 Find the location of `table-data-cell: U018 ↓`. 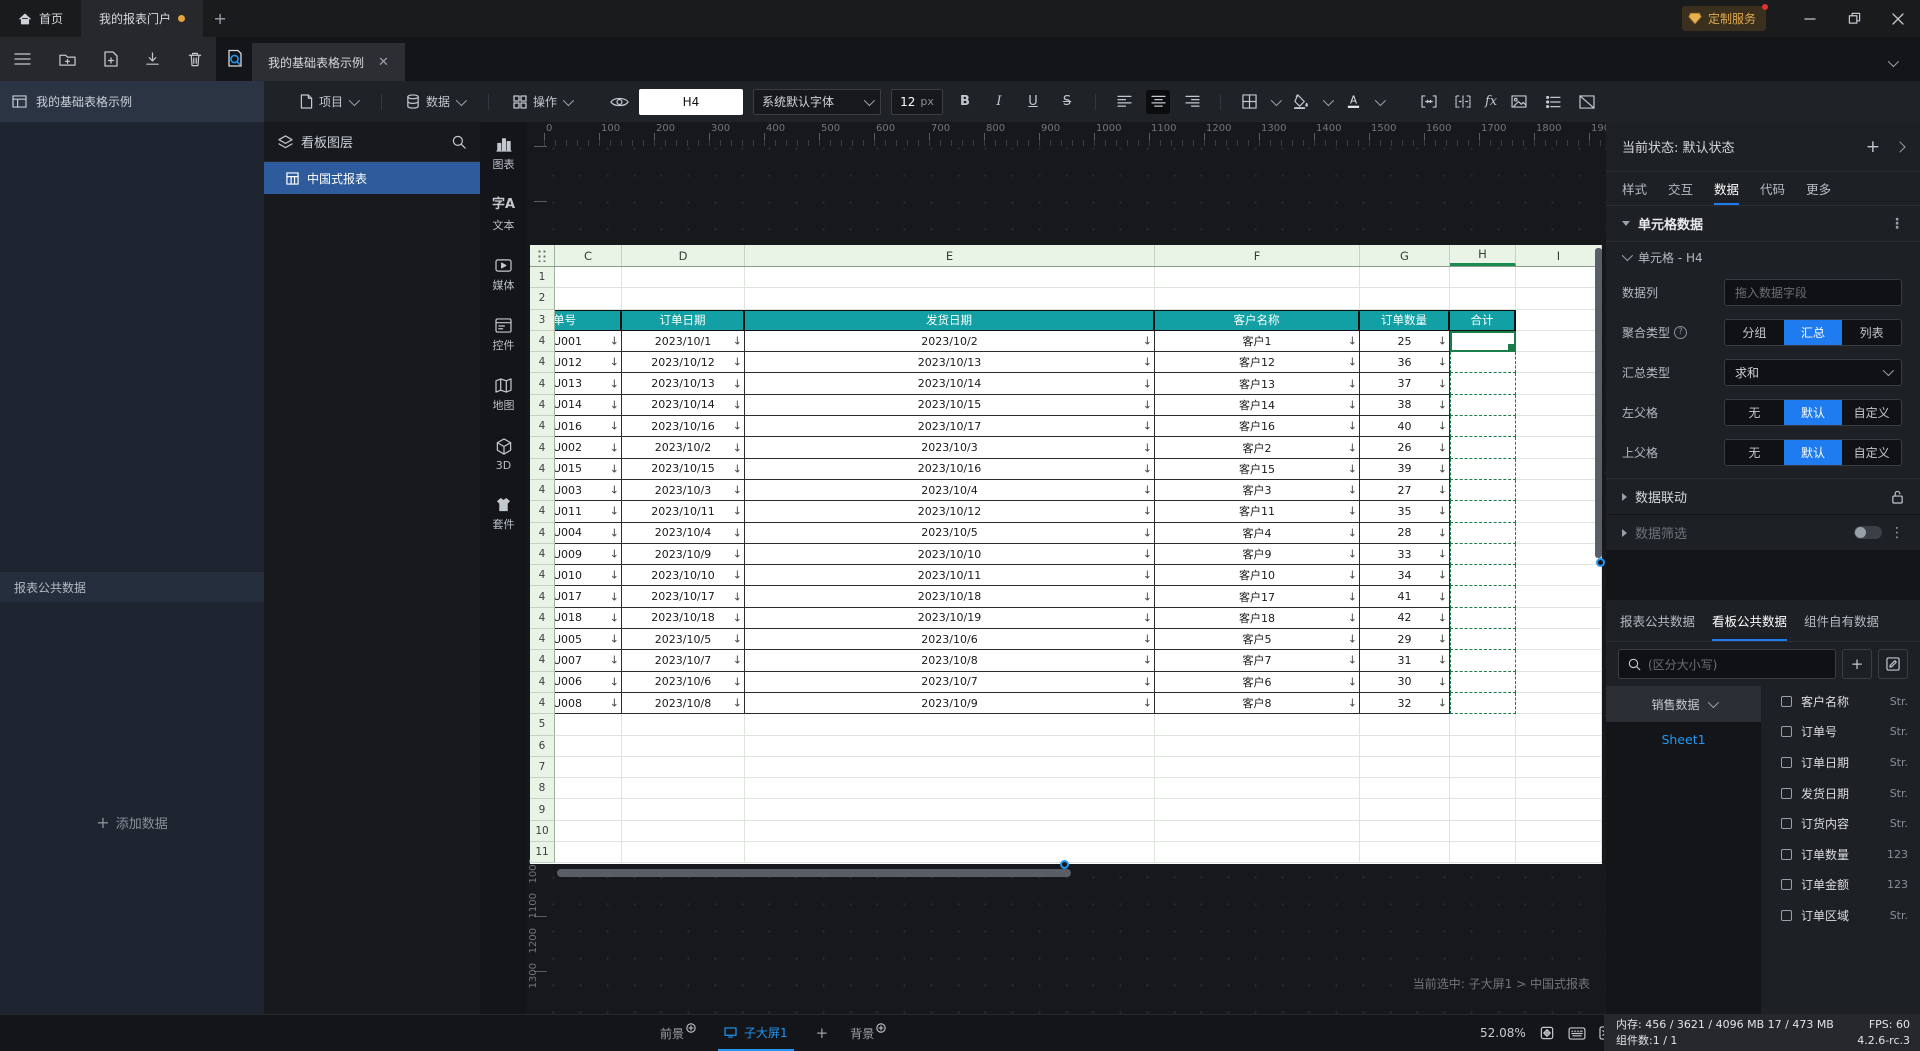

table-data-cell: U018 ↓ is located at coordinates (588, 618).